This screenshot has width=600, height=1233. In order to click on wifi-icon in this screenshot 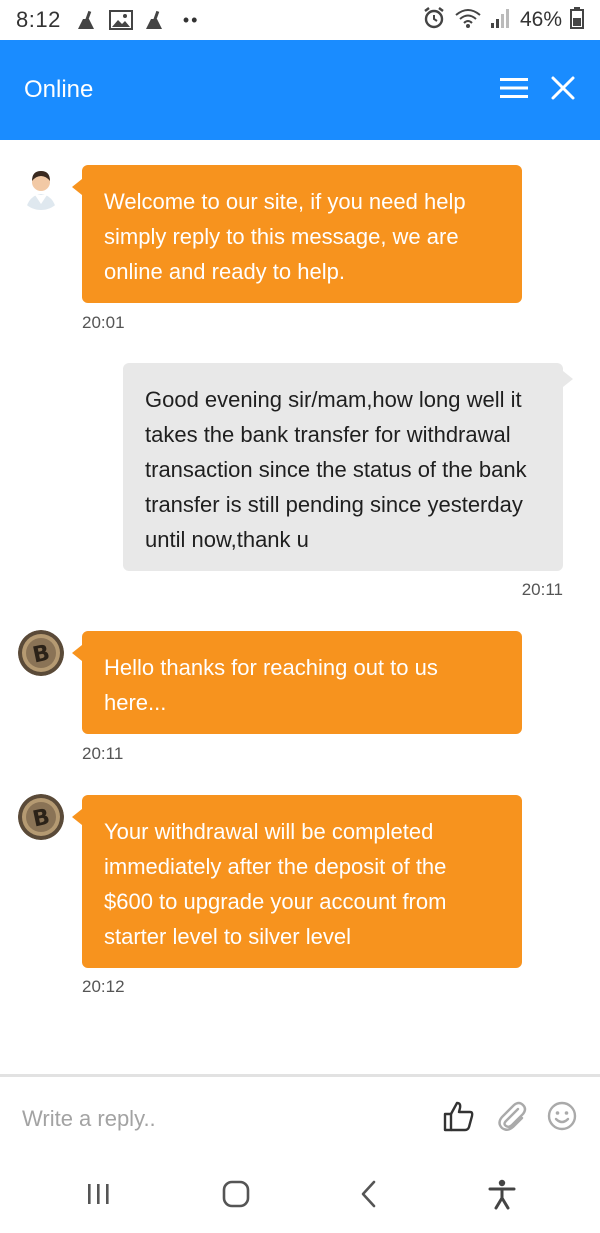, I will do `click(468, 20)`.